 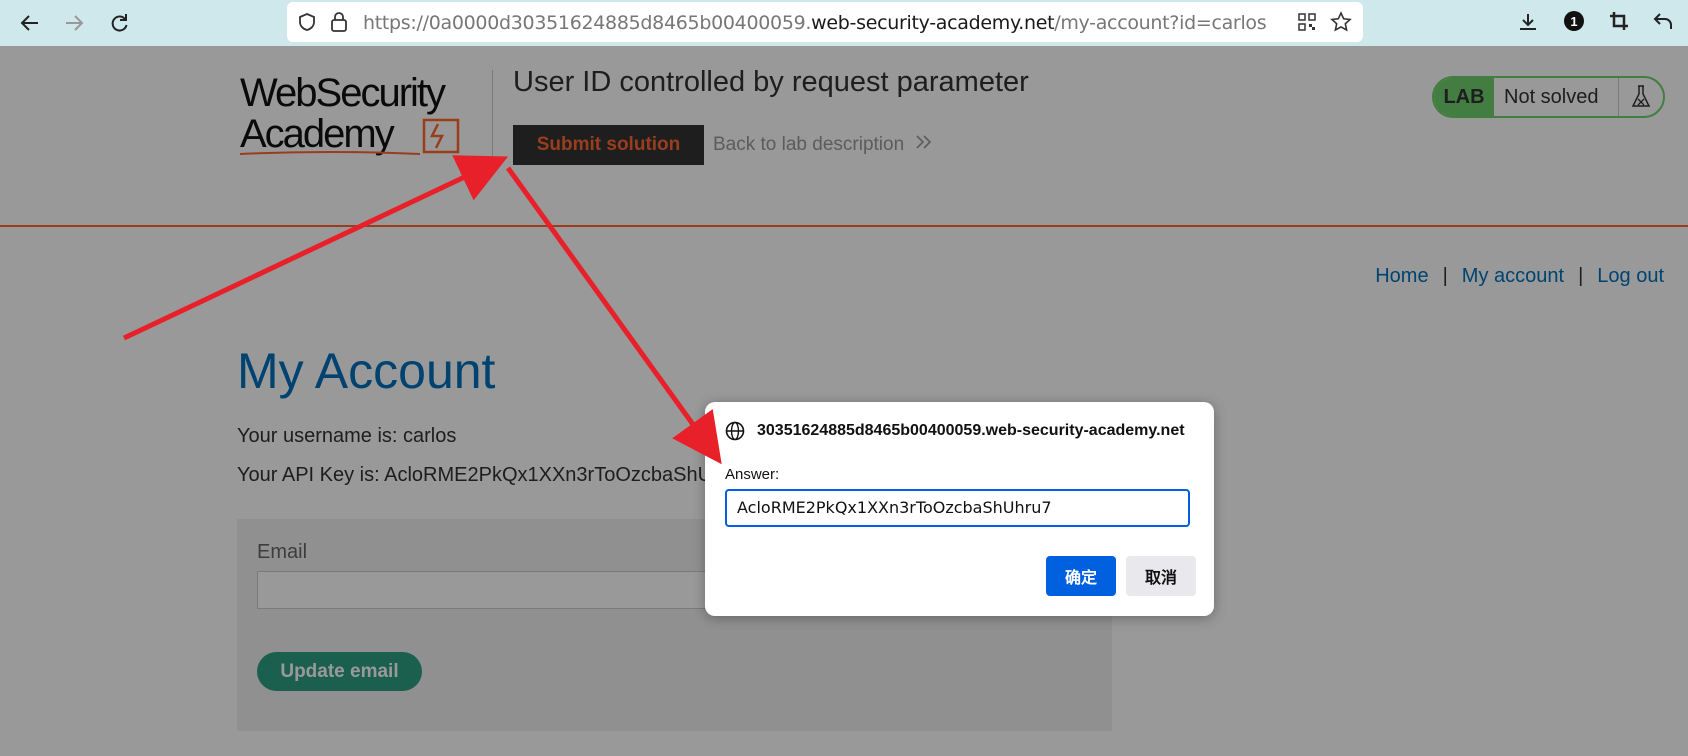 I want to click on reload-icon, so click(x=119, y=23).